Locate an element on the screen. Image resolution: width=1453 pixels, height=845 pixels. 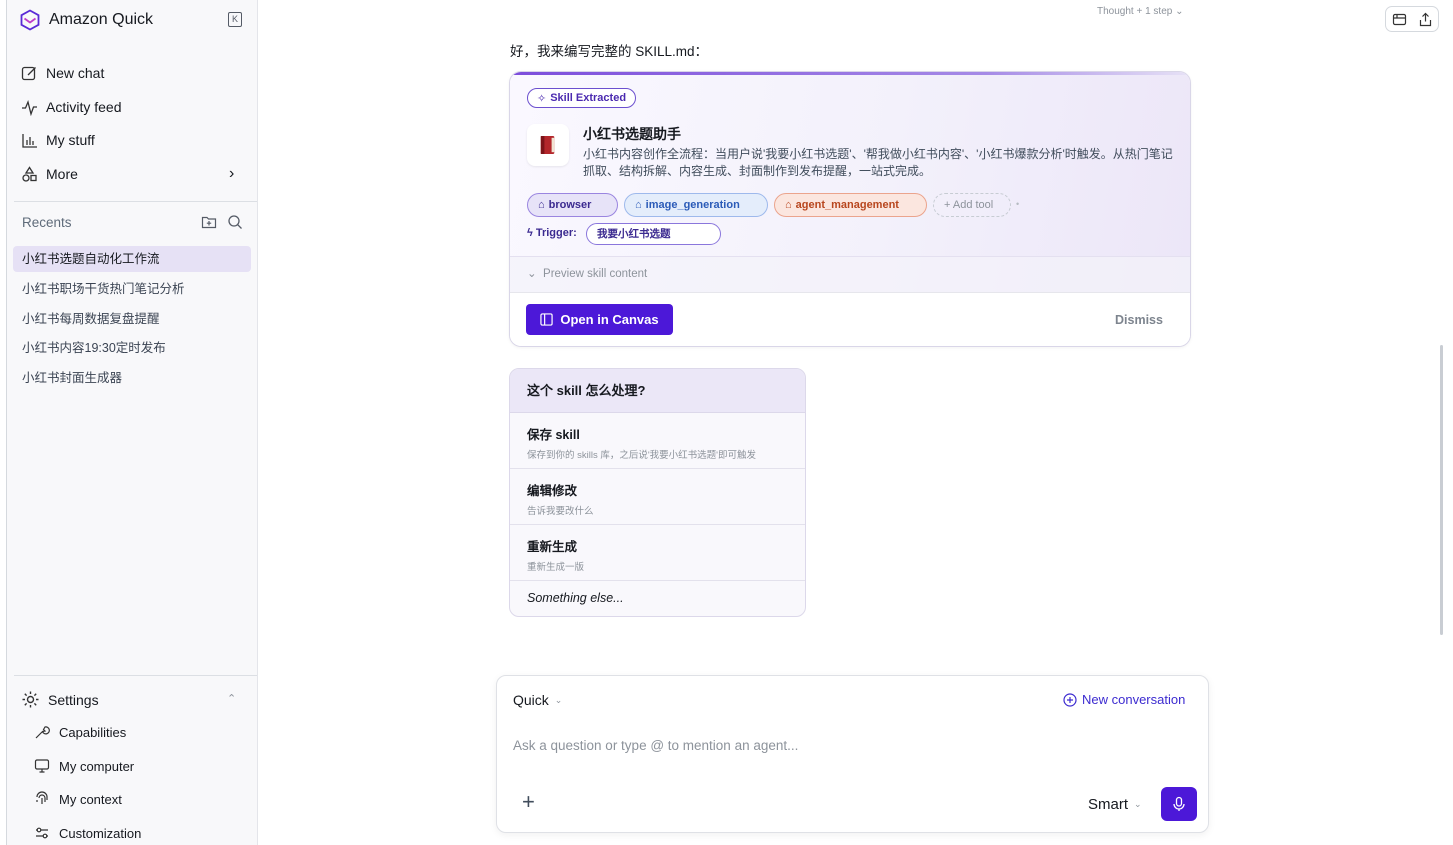
tool-chip-image-generation: ⌂ image_generation is located at coordinates (696, 205).